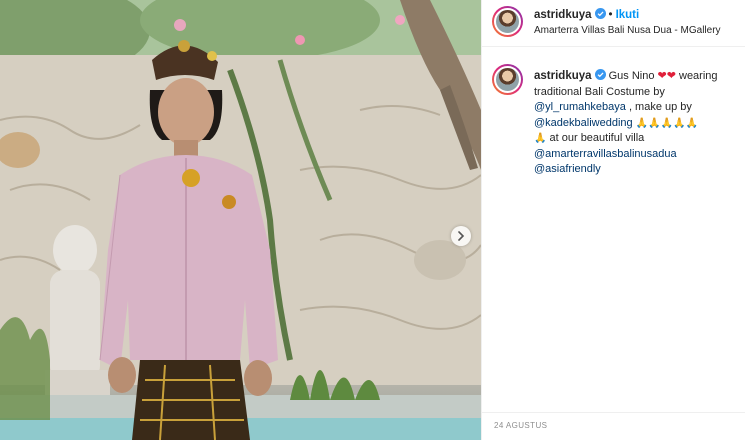  I want to click on avatar, so click(507, 21).